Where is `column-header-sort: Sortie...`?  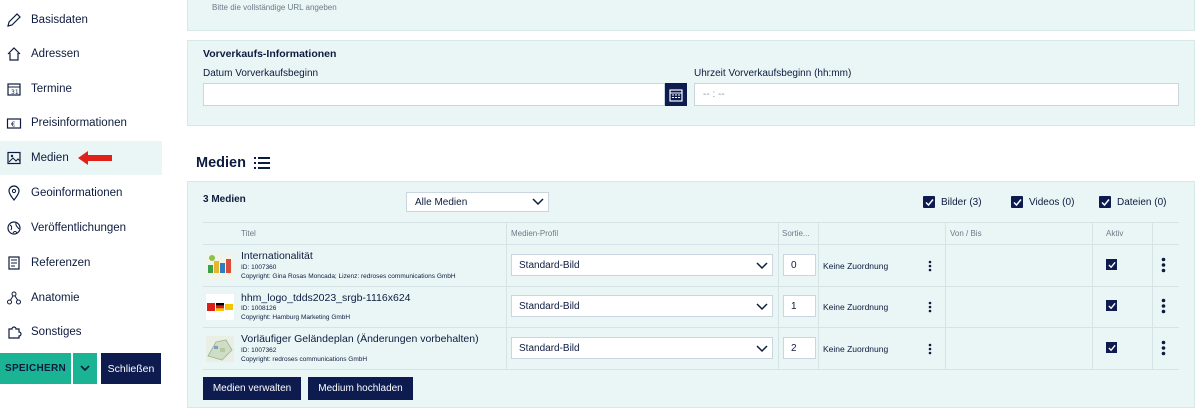 column-header-sort: Sortie... is located at coordinates (796, 233).